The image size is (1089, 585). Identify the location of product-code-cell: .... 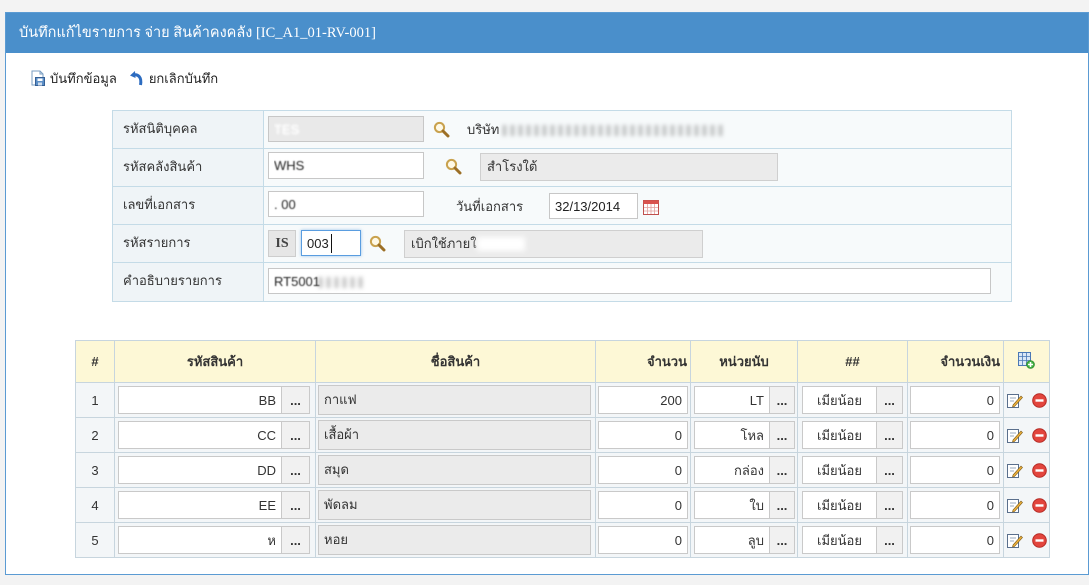
(215, 505).